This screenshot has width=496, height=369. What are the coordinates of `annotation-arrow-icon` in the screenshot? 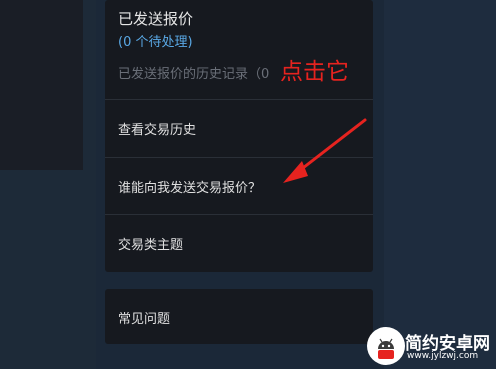 It's located at (325, 150).